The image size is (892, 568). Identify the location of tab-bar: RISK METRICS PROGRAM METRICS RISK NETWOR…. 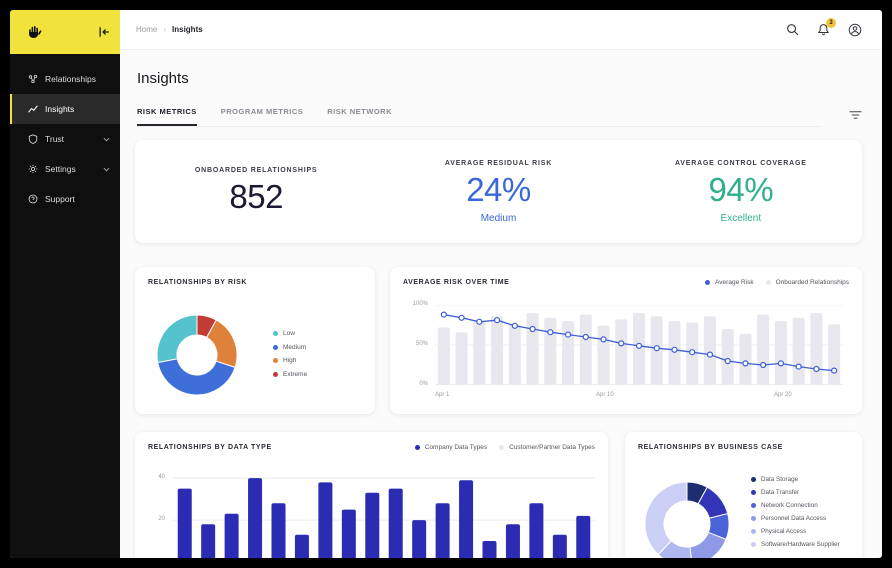
(479, 117).